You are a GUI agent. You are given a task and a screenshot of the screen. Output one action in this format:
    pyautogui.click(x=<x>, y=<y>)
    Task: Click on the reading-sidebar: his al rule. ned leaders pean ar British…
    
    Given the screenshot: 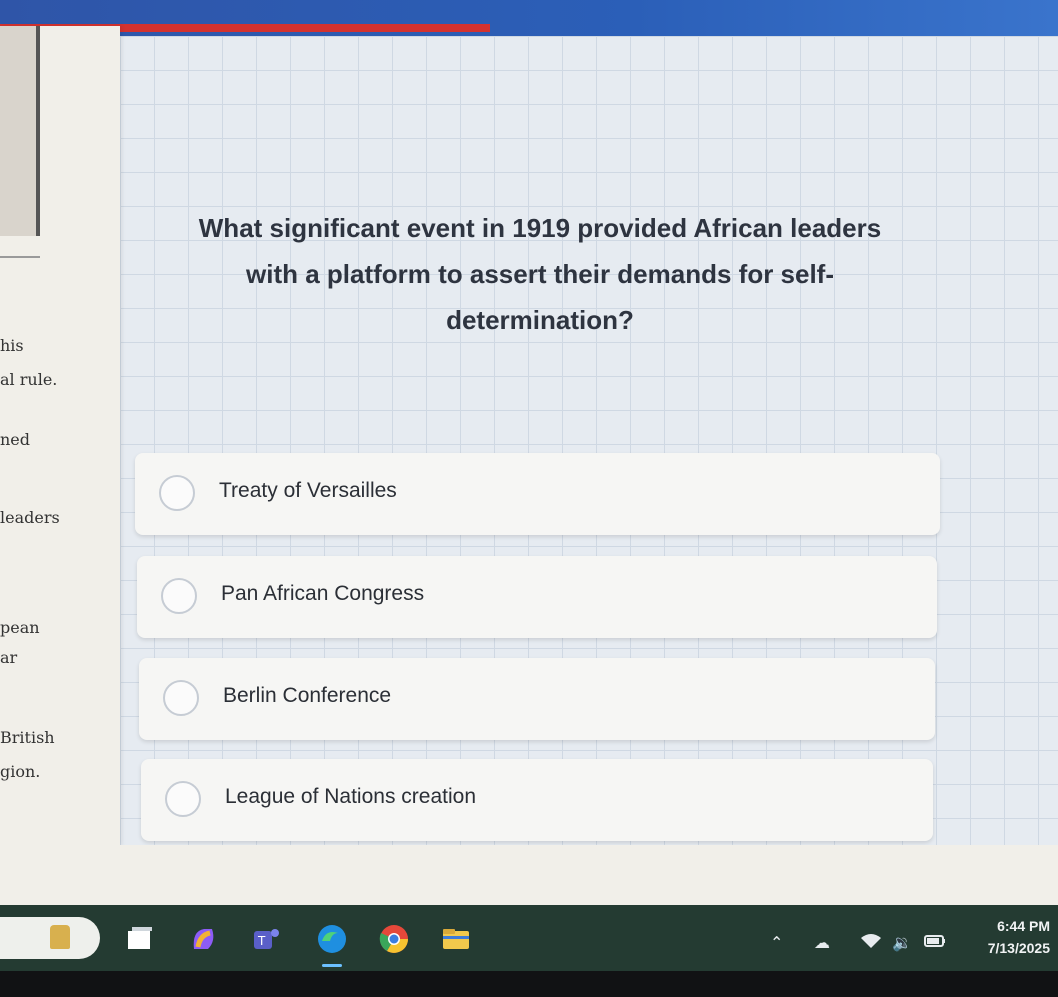 What is the action you would take?
    pyautogui.click(x=60, y=436)
    